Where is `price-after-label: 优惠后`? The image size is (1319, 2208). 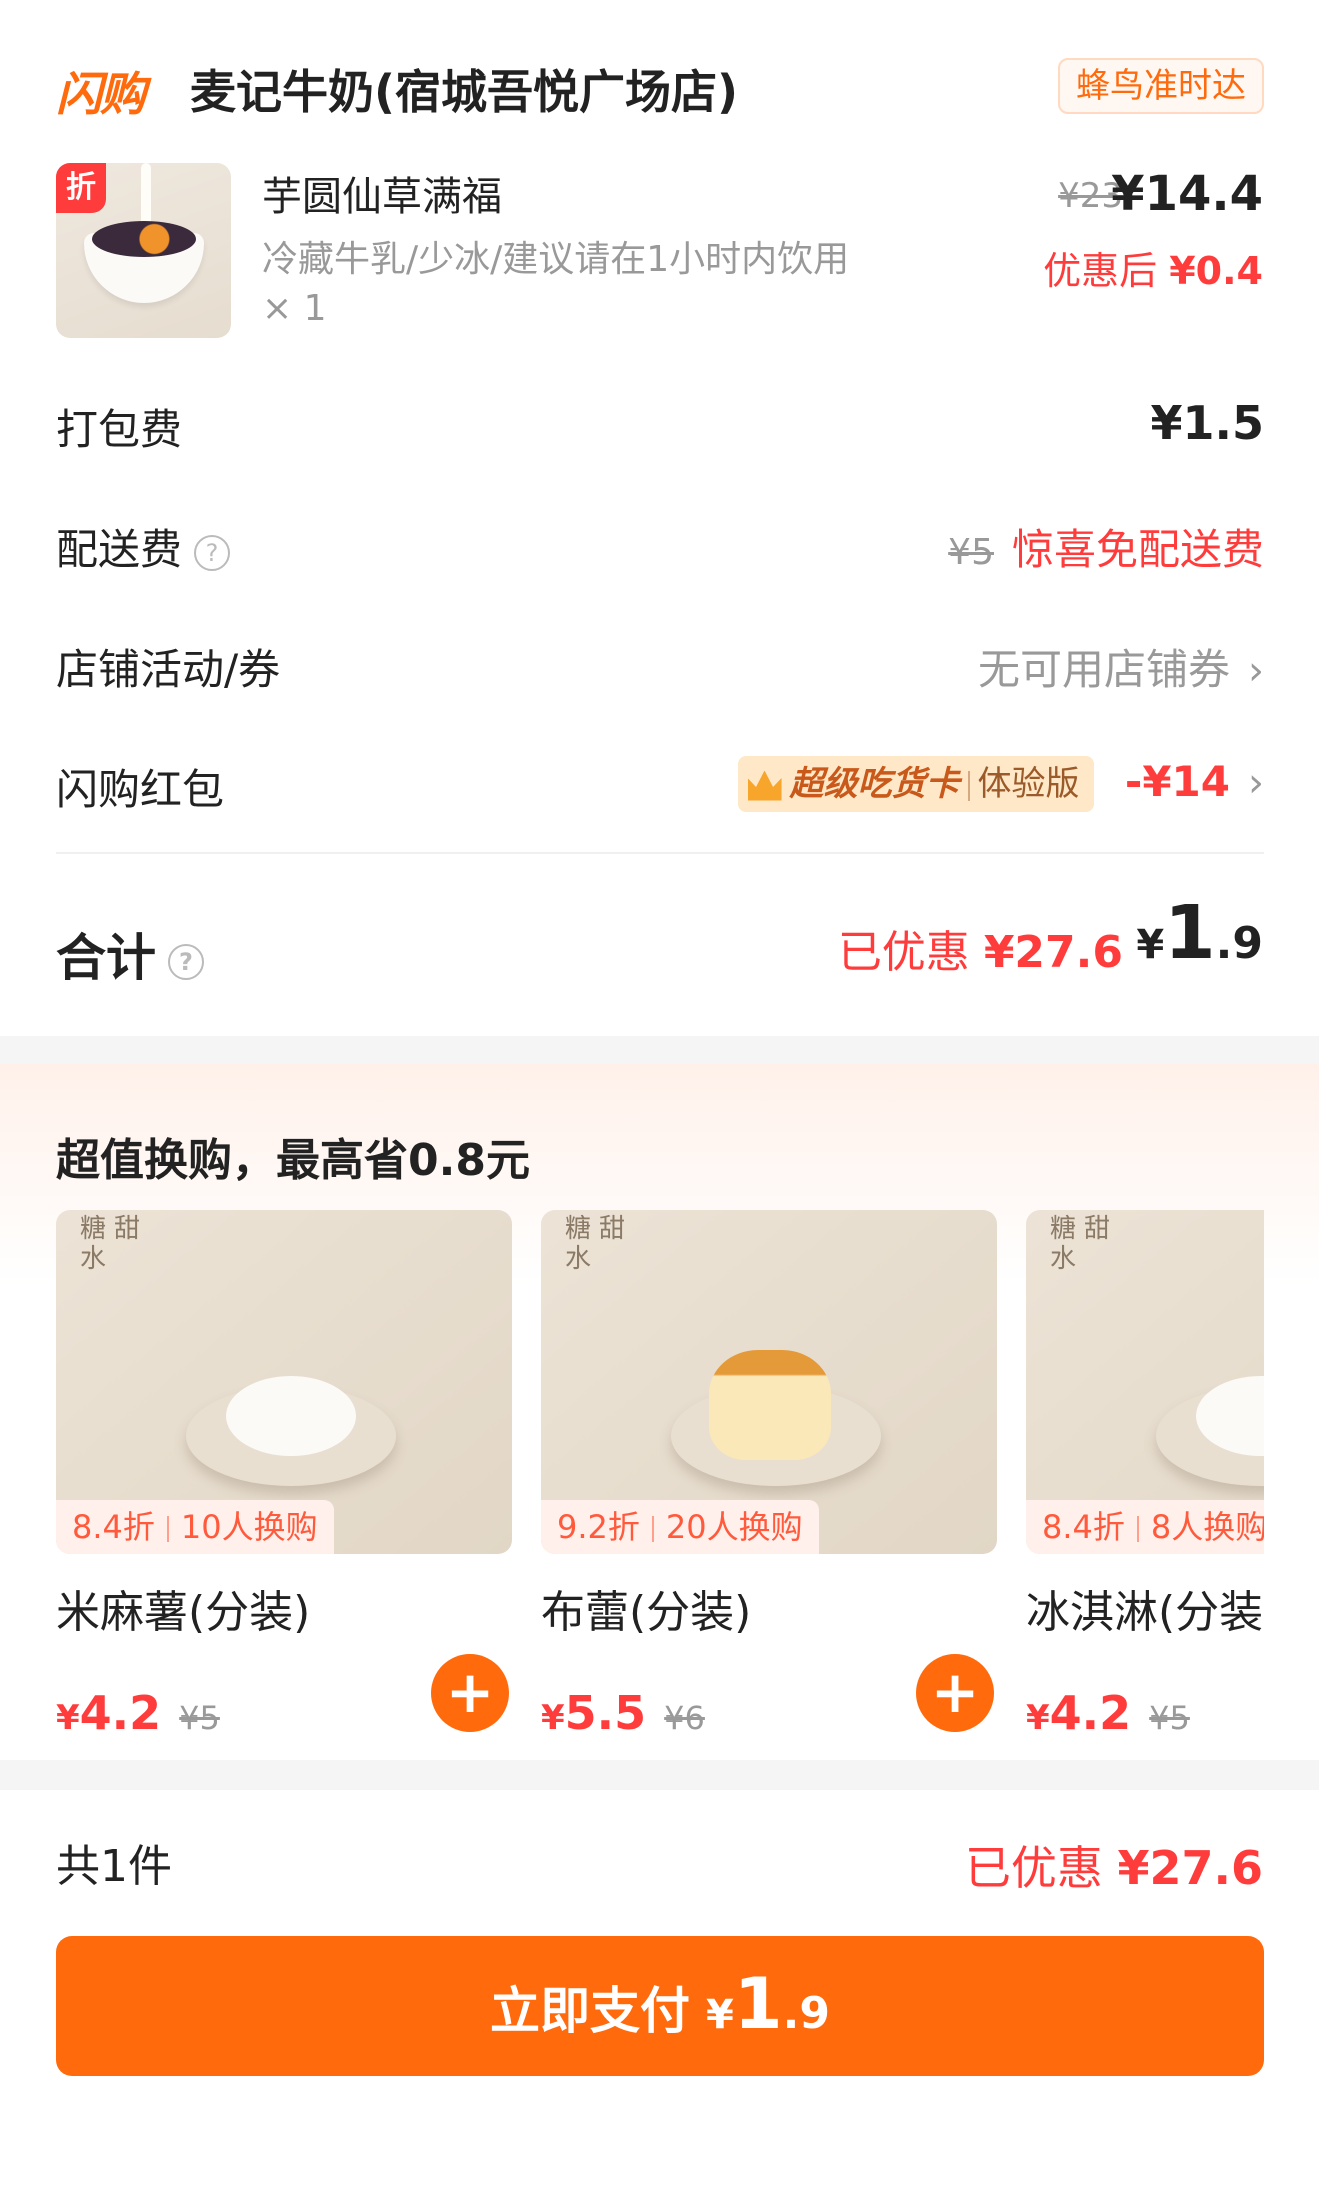 price-after-label: 优惠后 is located at coordinates (1100, 271).